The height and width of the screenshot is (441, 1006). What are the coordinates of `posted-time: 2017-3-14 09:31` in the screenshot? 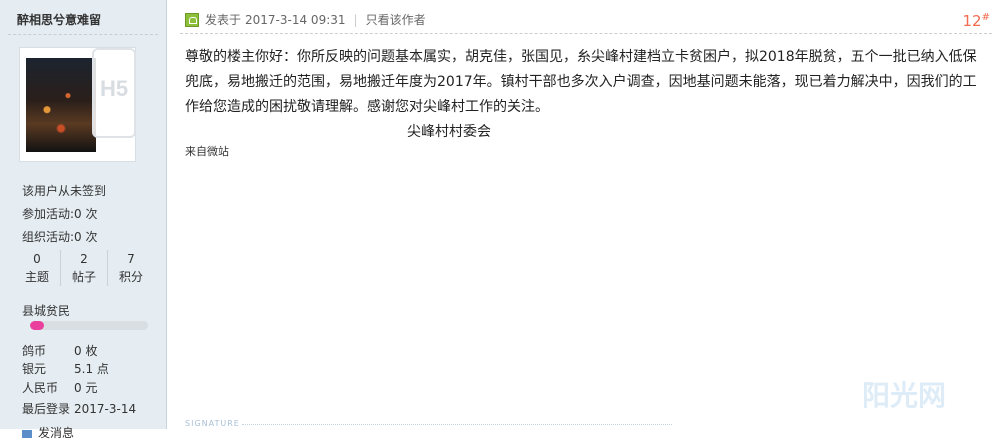 It's located at (295, 19).